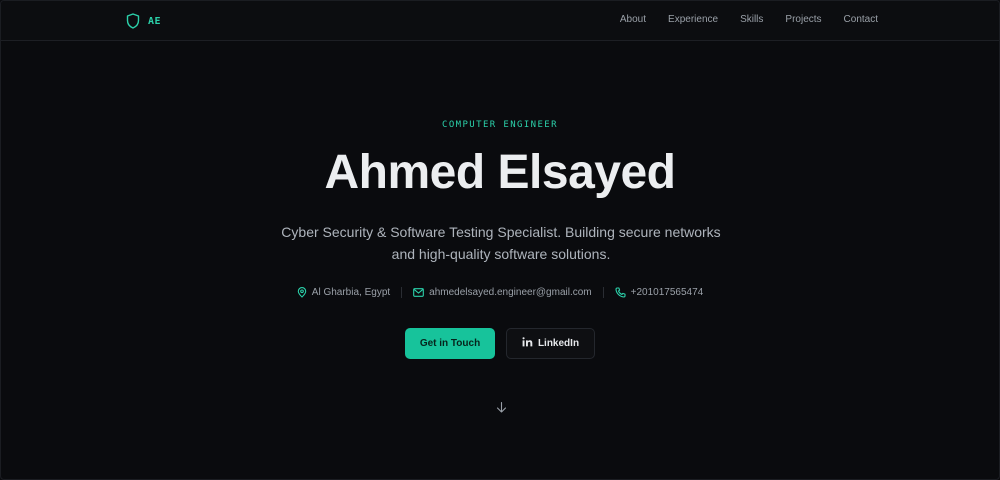 Image resolution: width=1000 pixels, height=480 pixels. I want to click on contact-email: ahmedelsayed.engineer@gmail.com, so click(502, 292).